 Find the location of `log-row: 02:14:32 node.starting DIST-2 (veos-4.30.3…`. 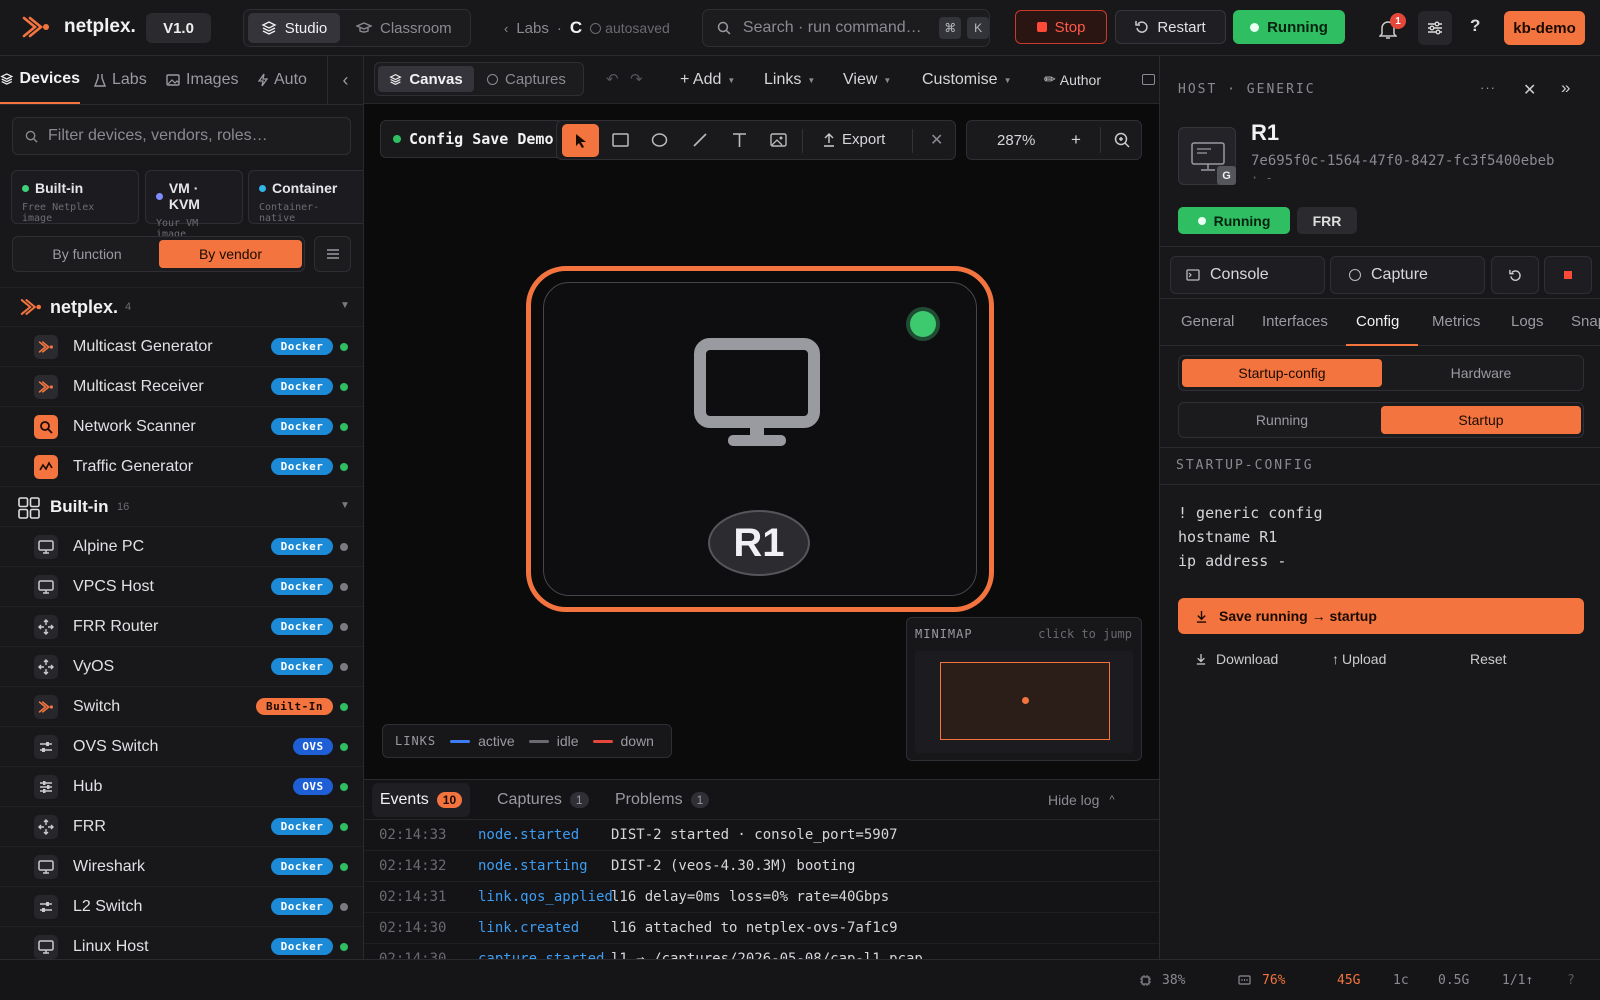

log-row: 02:14:32 node.starting DIST-2 (veos-4.30.3… is located at coordinates (761, 866).